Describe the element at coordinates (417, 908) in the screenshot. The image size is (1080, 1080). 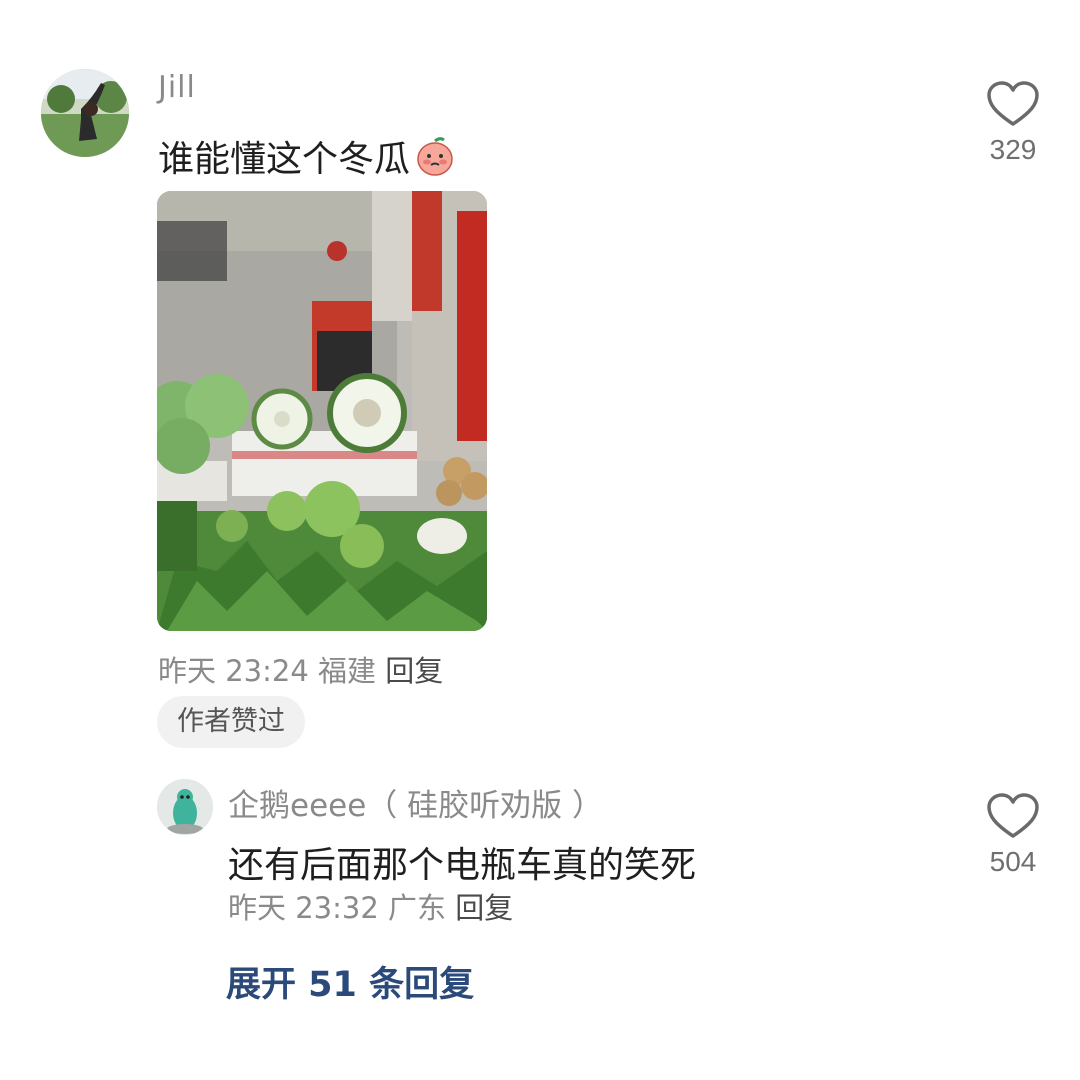
I see `reply-location: 广东` at that location.